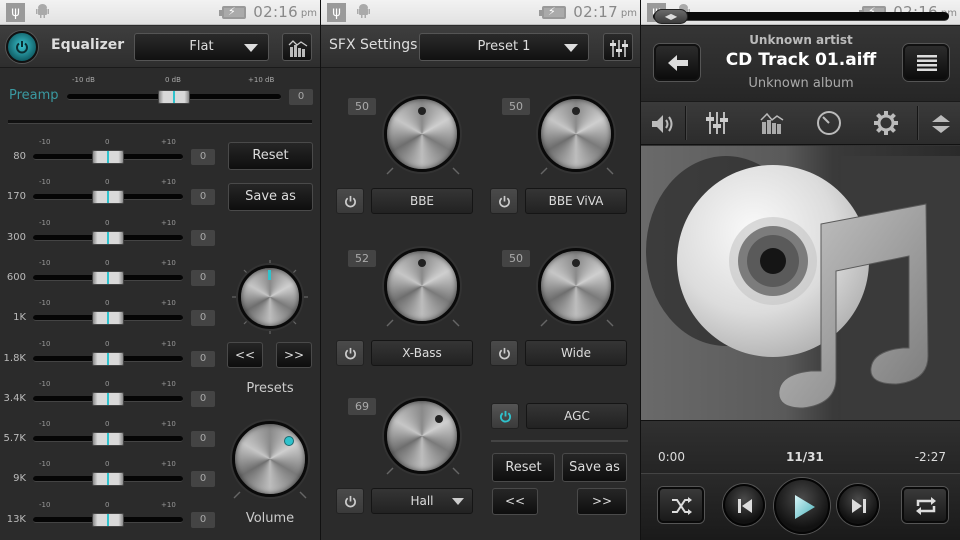 Image resolution: width=960 pixels, height=540 pixels. I want to click on shuffle-button, so click(681, 505).